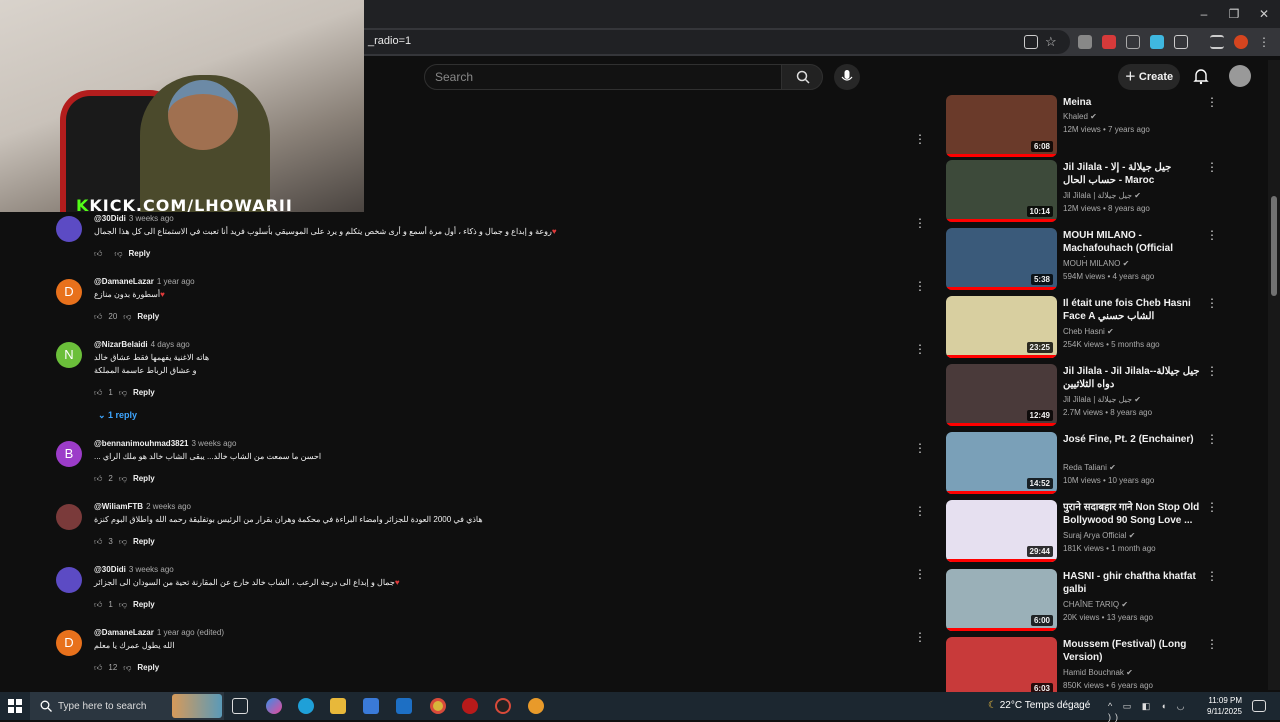 This screenshot has height=722, width=1280. I want to click on video-thumbnail: 6:00, so click(1001, 600).